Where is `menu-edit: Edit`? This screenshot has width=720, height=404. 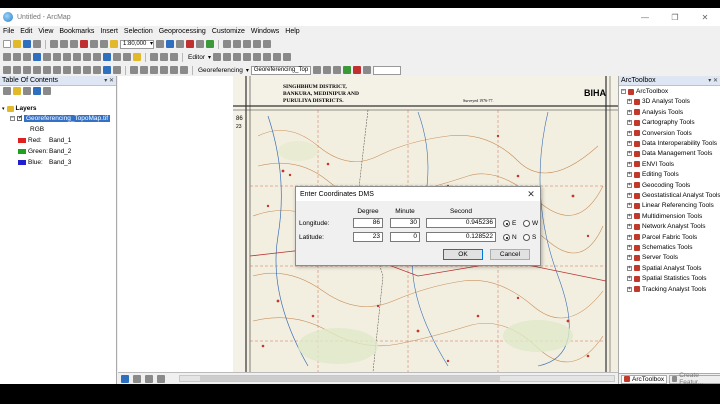 menu-edit: Edit is located at coordinates (26, 31).